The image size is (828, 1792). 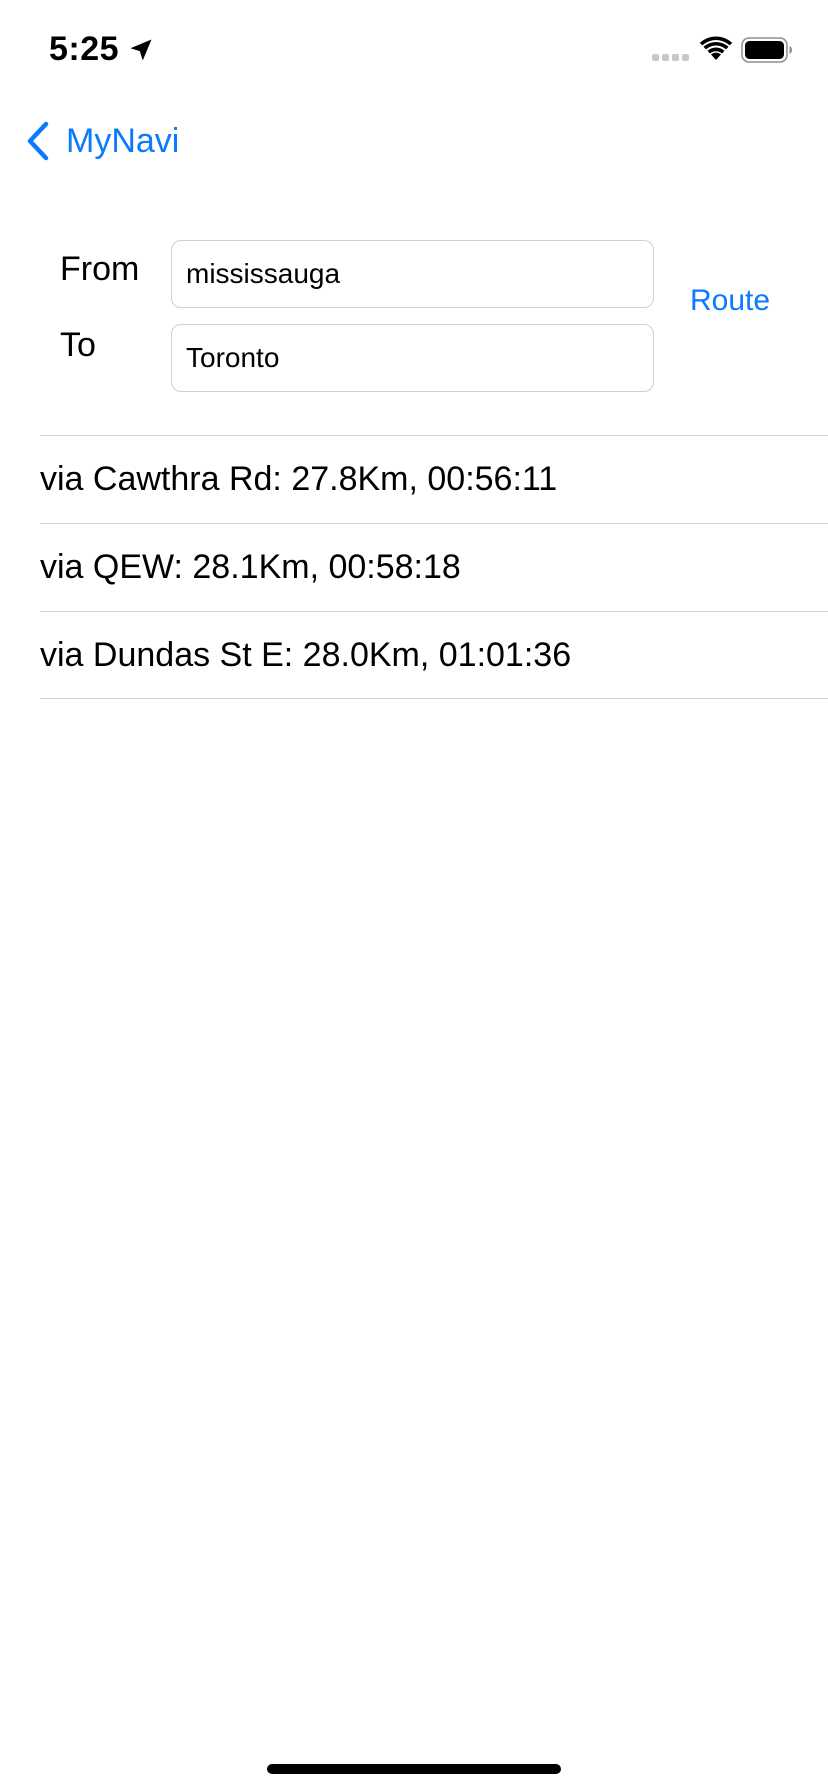 I want to click on route-row: via Dundas St E: 28.0Km, 01:01:36, so click(x=434, y=655).